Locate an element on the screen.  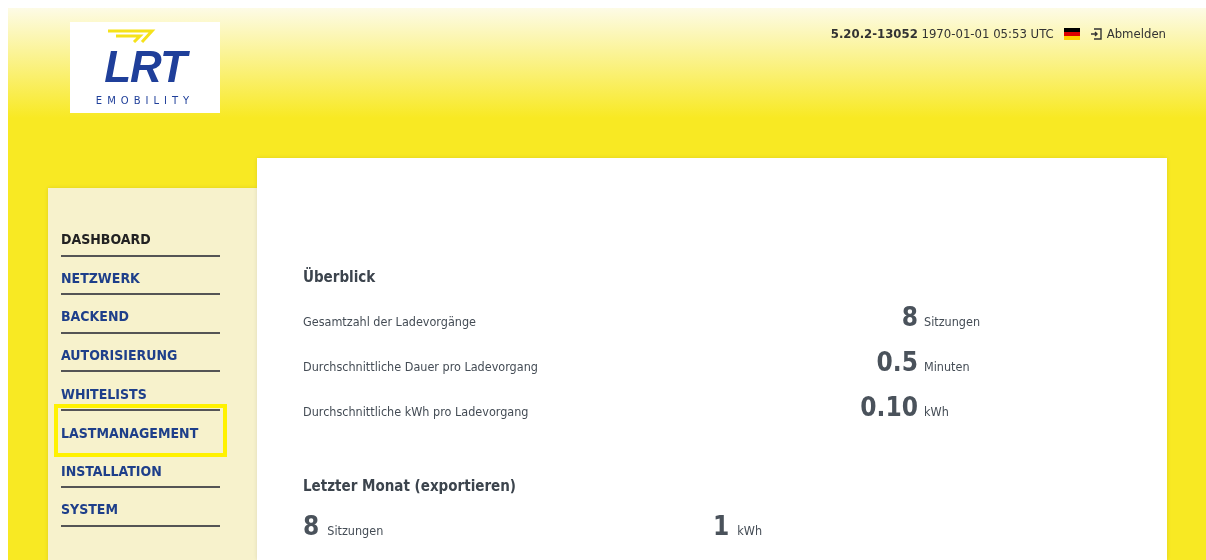
logout-icon is located at coordinates (1095, 33).